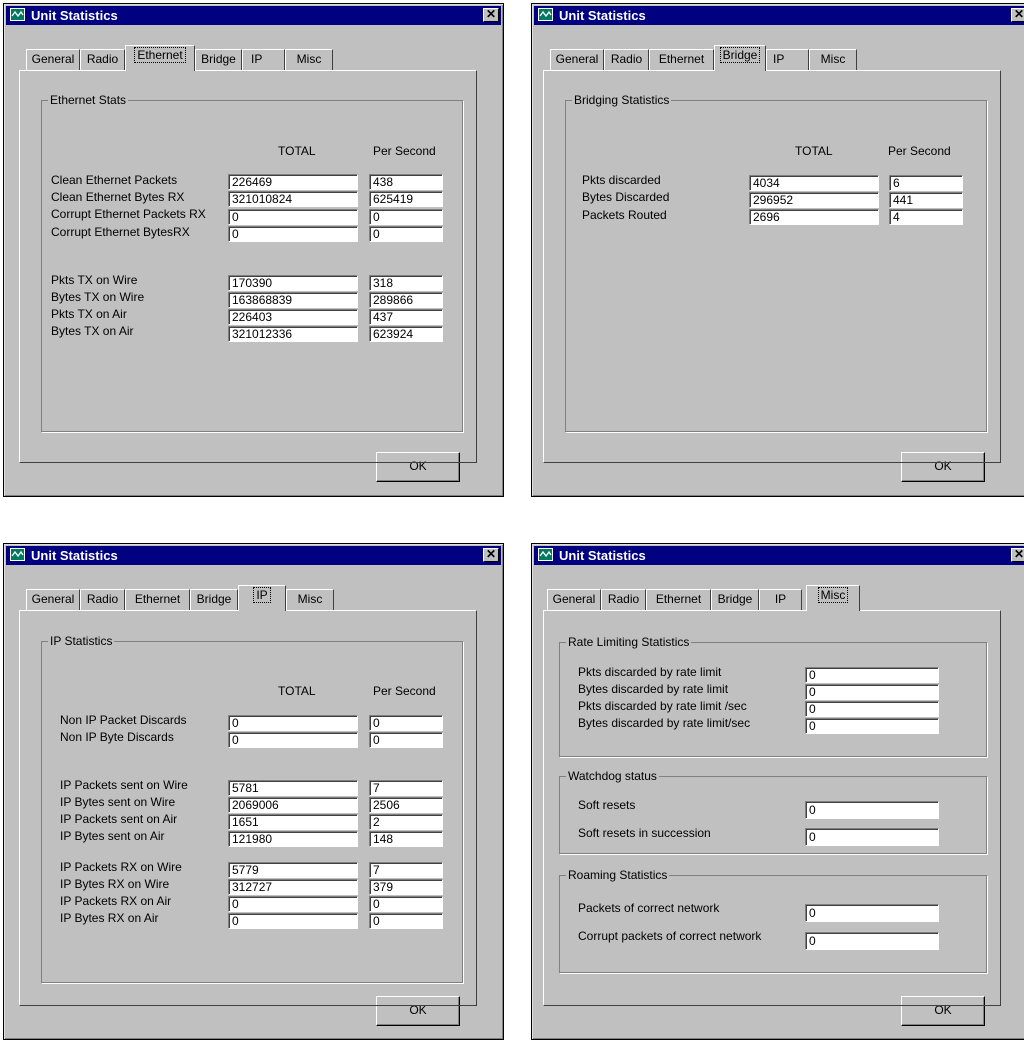  Describe the element at coordinates (293, 887) in the screenshot. I see `total-field: 312727` at that location.